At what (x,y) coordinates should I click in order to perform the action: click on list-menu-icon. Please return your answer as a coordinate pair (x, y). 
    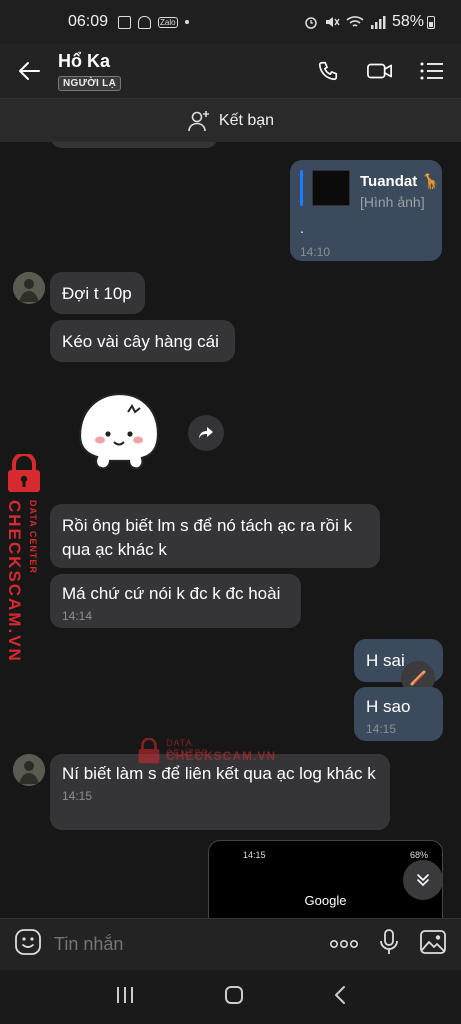
    Looking at the image, I should click on (431, 71).